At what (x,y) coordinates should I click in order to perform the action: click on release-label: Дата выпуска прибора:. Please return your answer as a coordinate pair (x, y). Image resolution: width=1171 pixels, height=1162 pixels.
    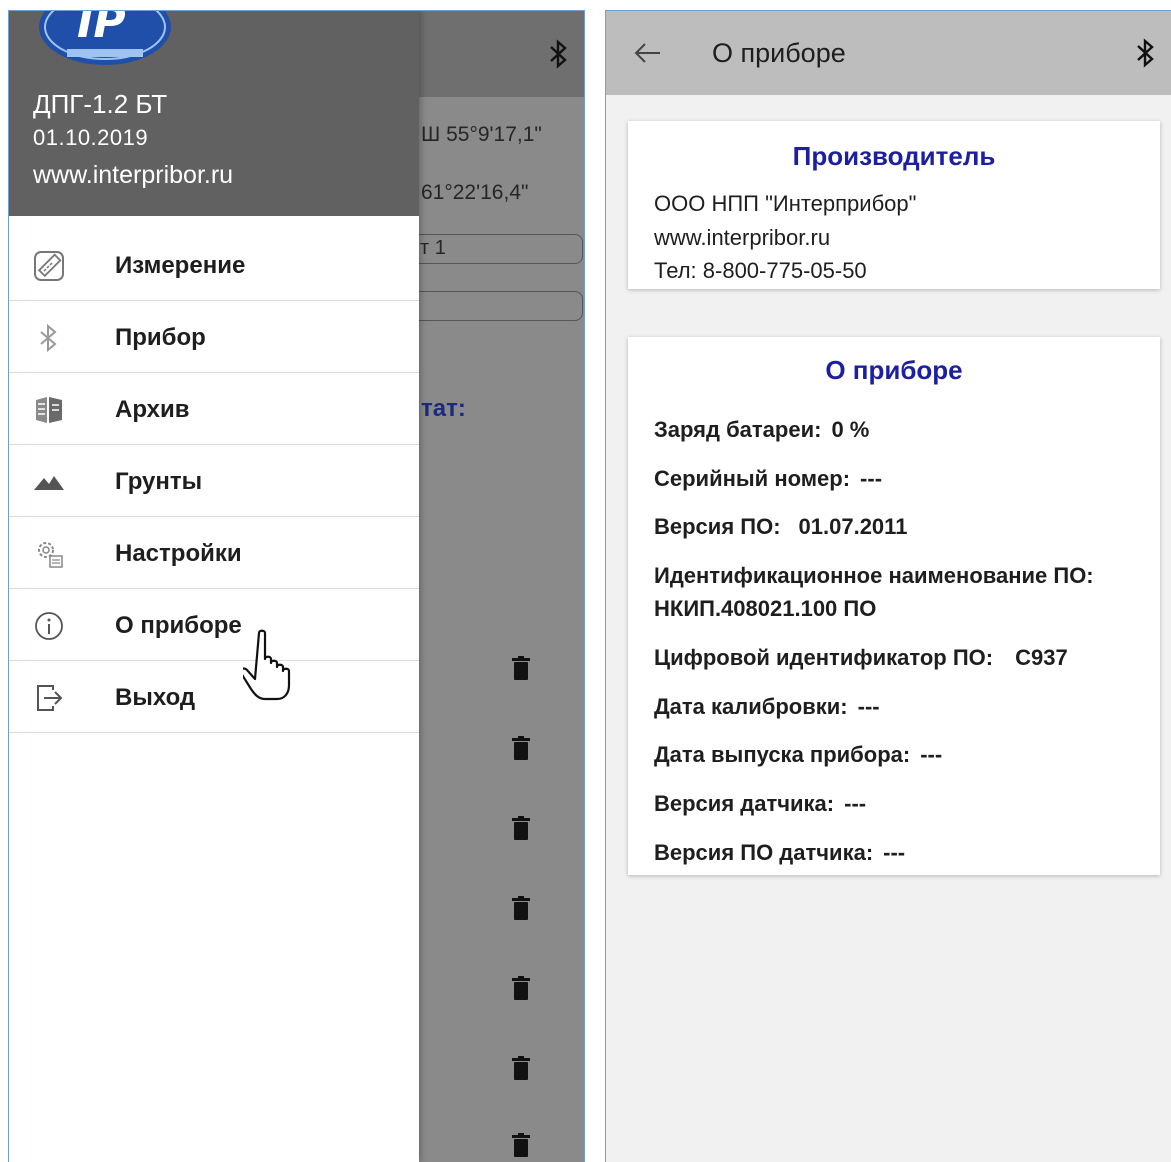
    Looking at the image, I should click on (782, 754).